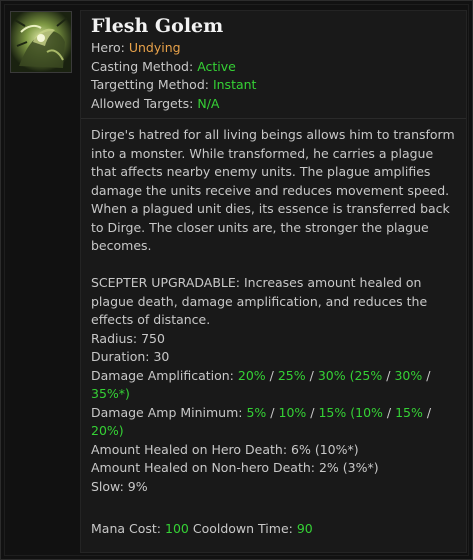 This screenshot has width=473, height=560. What do you see at coordinates (208, 103) in the screenshot?
I see `allowed-targets-value: N/A` at bounding box center [208, 103].